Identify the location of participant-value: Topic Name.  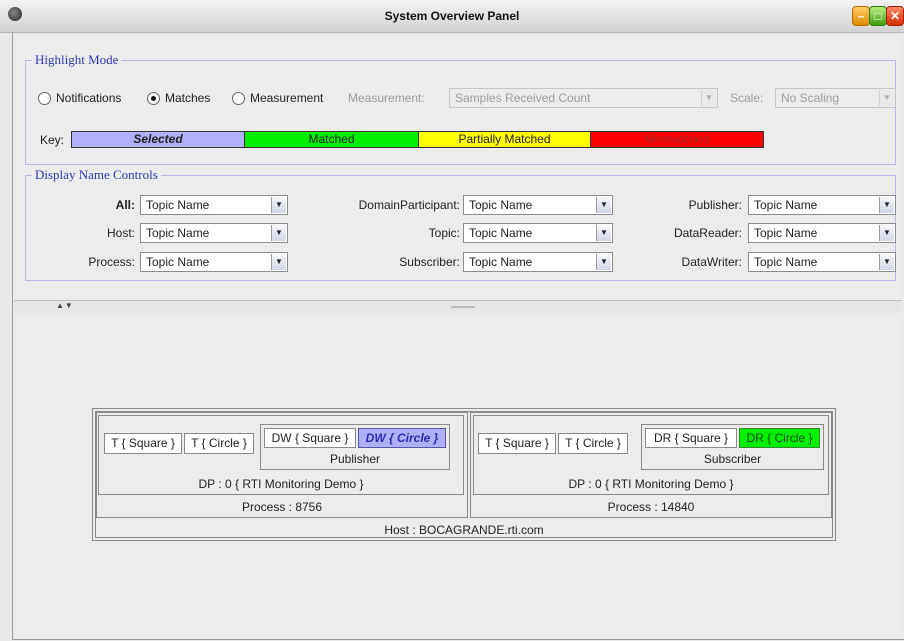
(501, 205).